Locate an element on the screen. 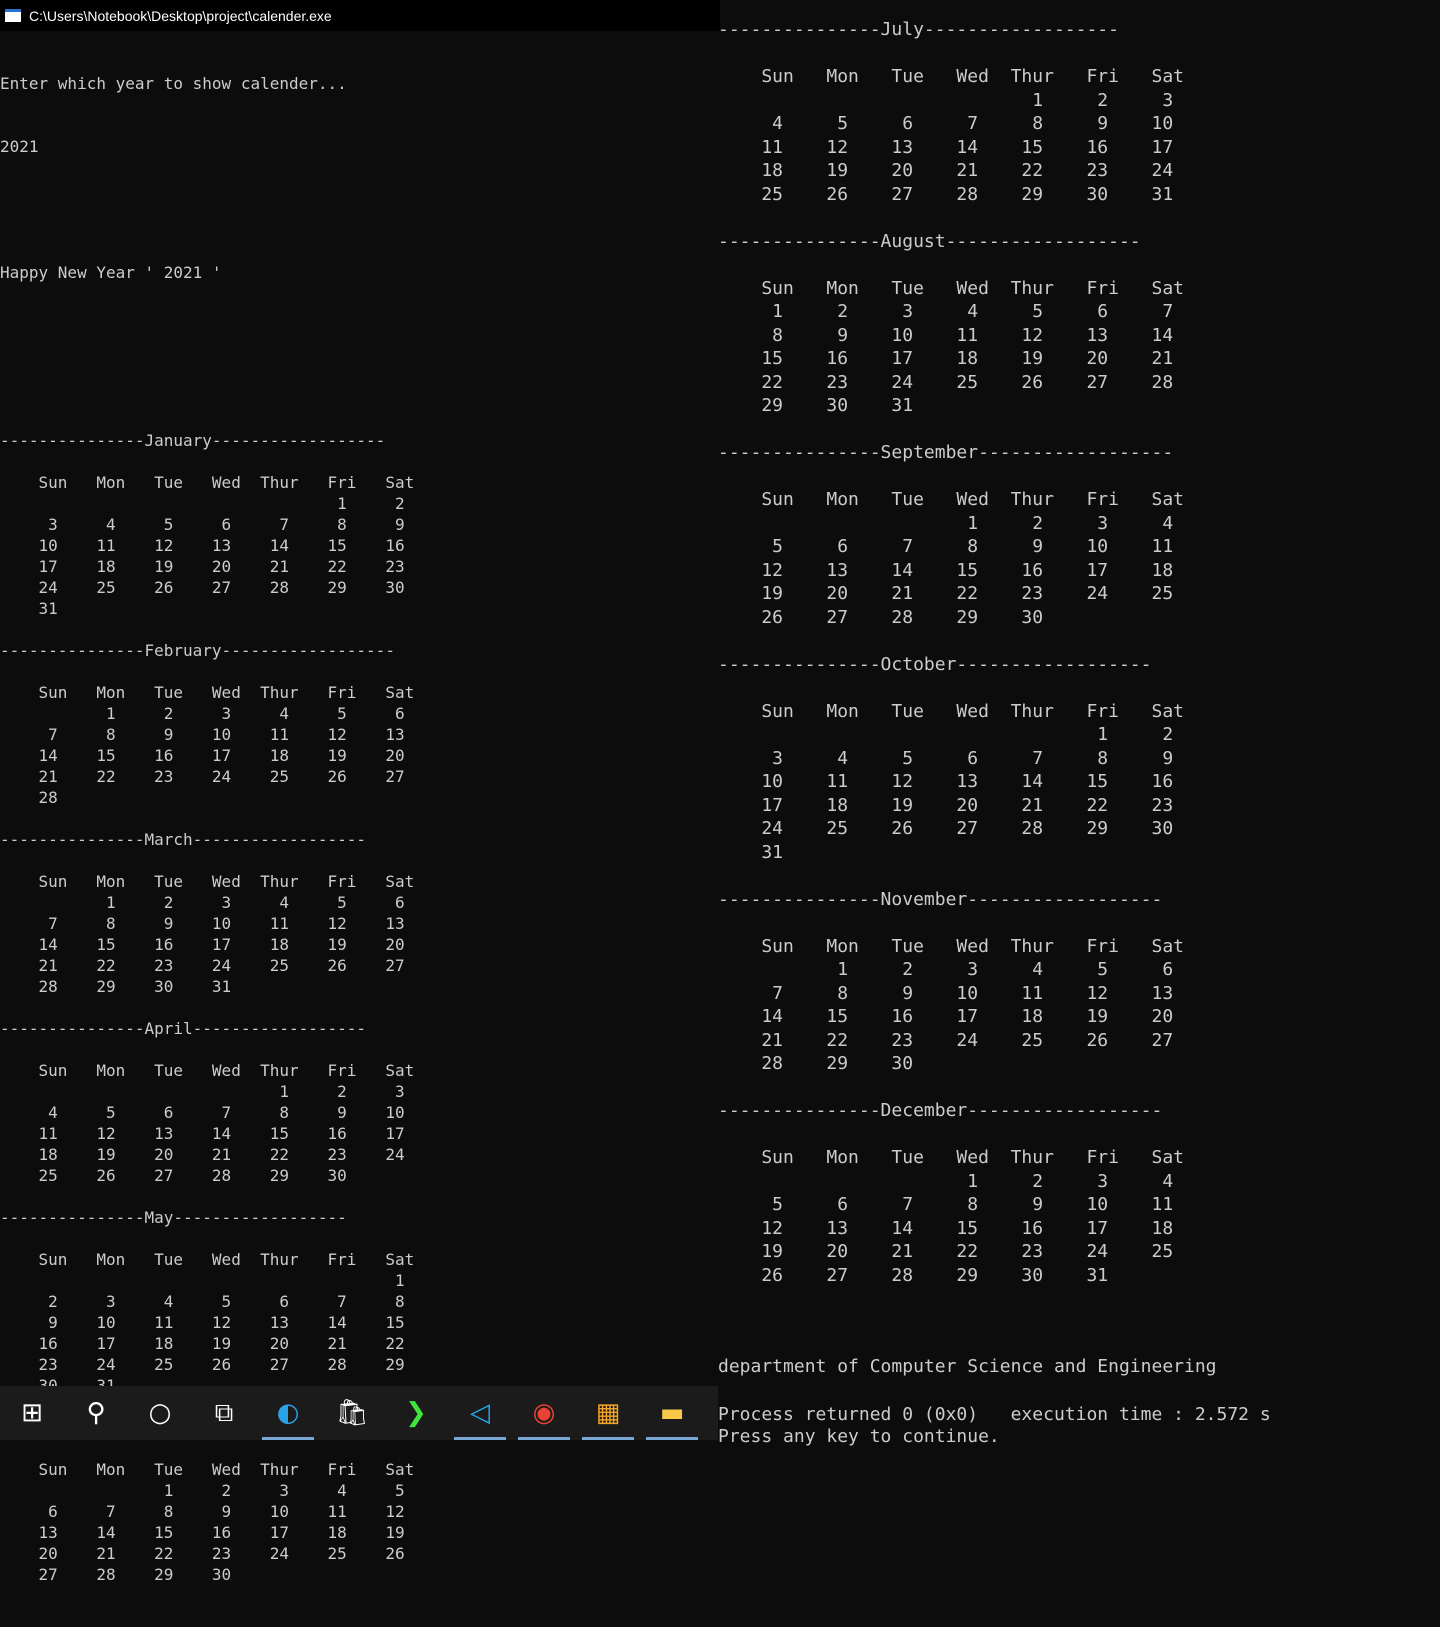  task-view-taskbar-button: ⧉ is located at coordinates (224, 1413).